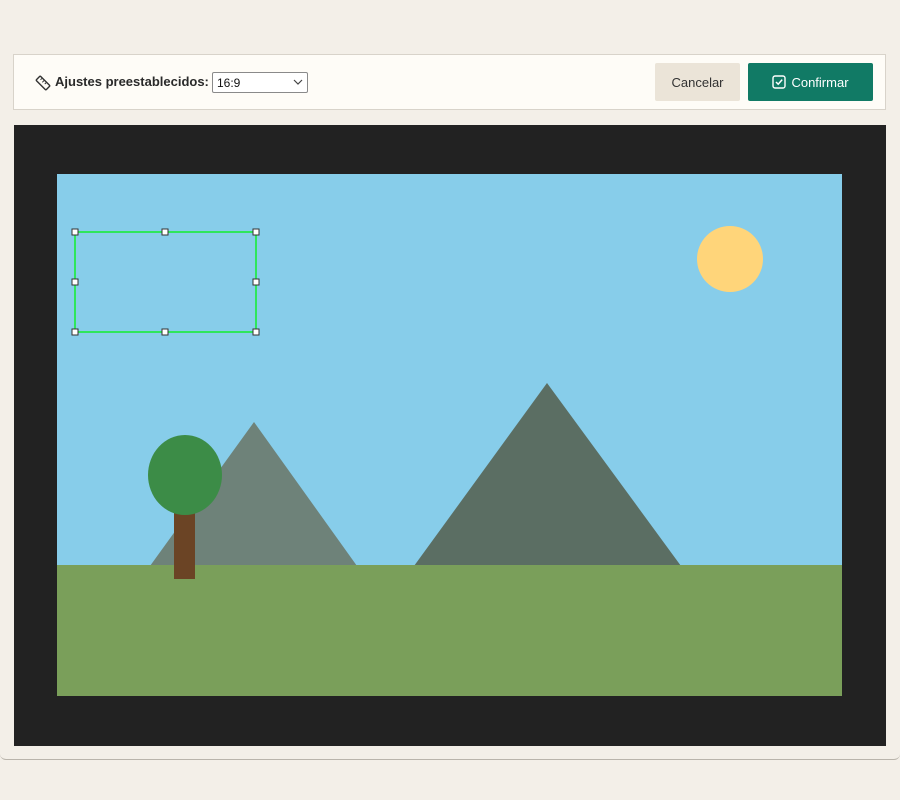 This screenshot has width=900, height=800. I want to click on crop-handle-bottom-right, so click(256, 332).